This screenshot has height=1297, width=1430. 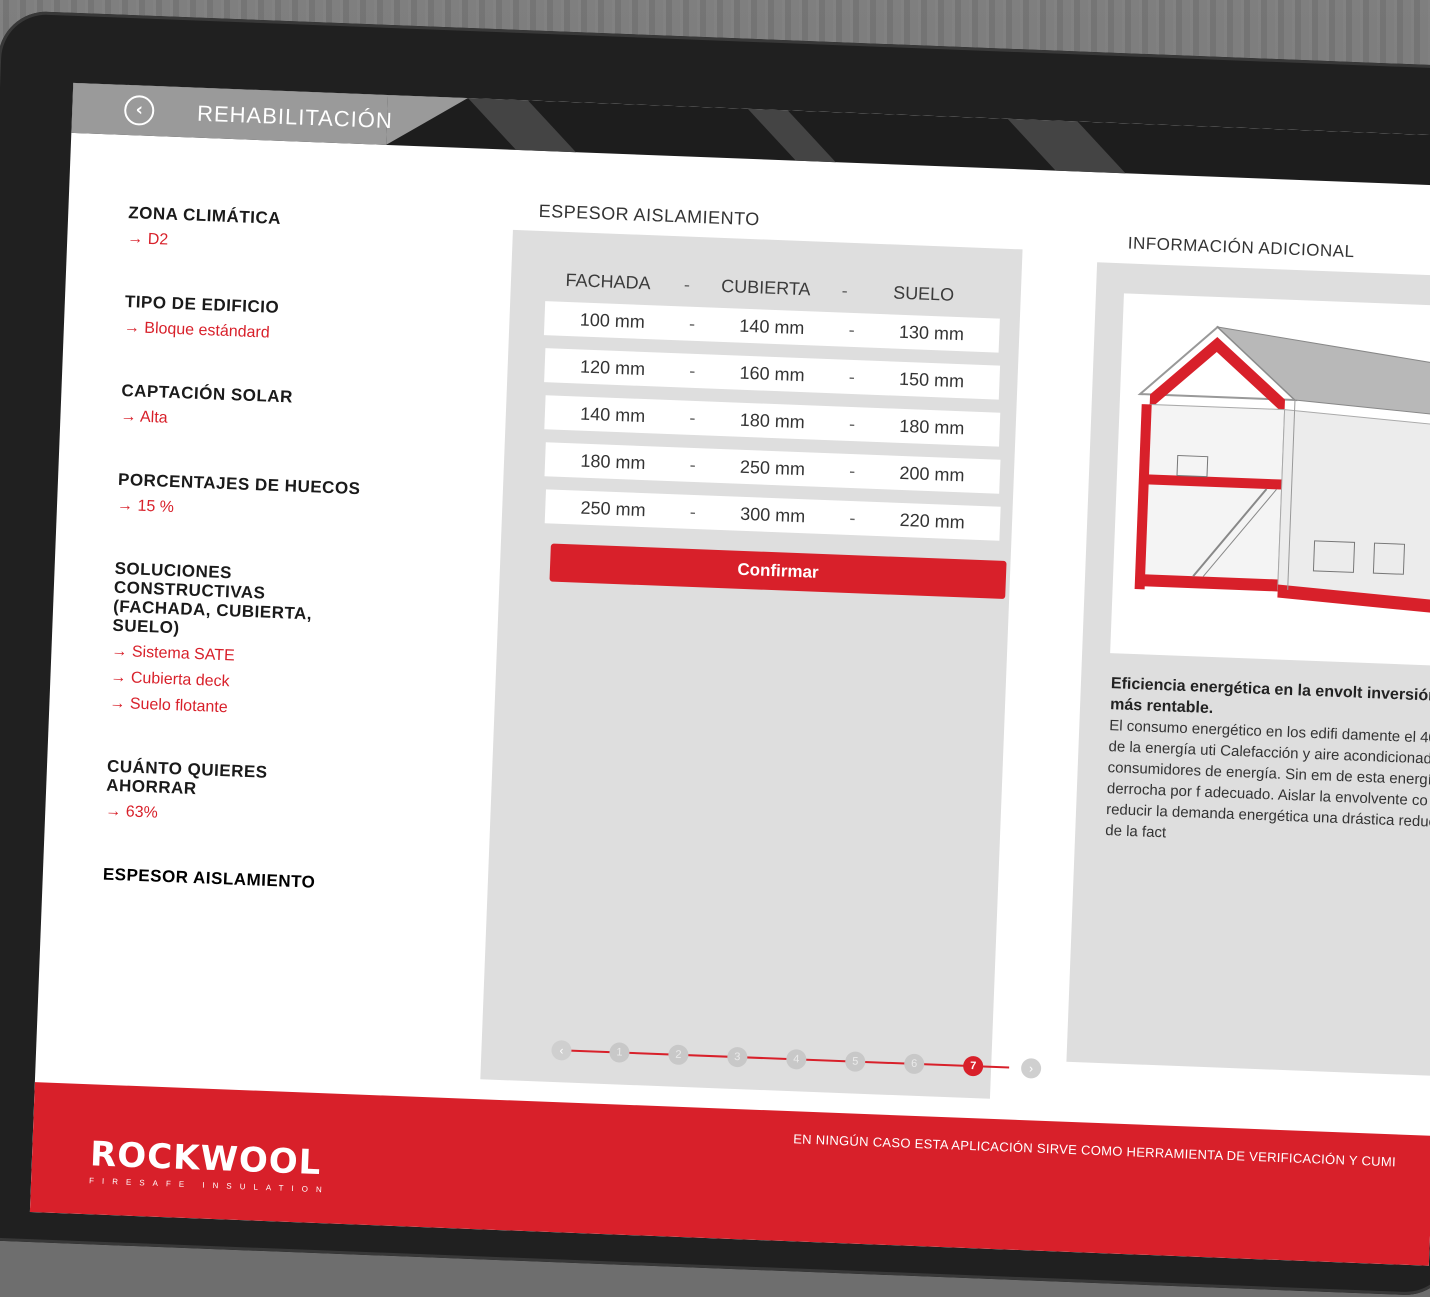 What do you see at coordinates (619, 1052) in the screenshot?
I see `step-dot: 1` at bounding box center [619, 1052].